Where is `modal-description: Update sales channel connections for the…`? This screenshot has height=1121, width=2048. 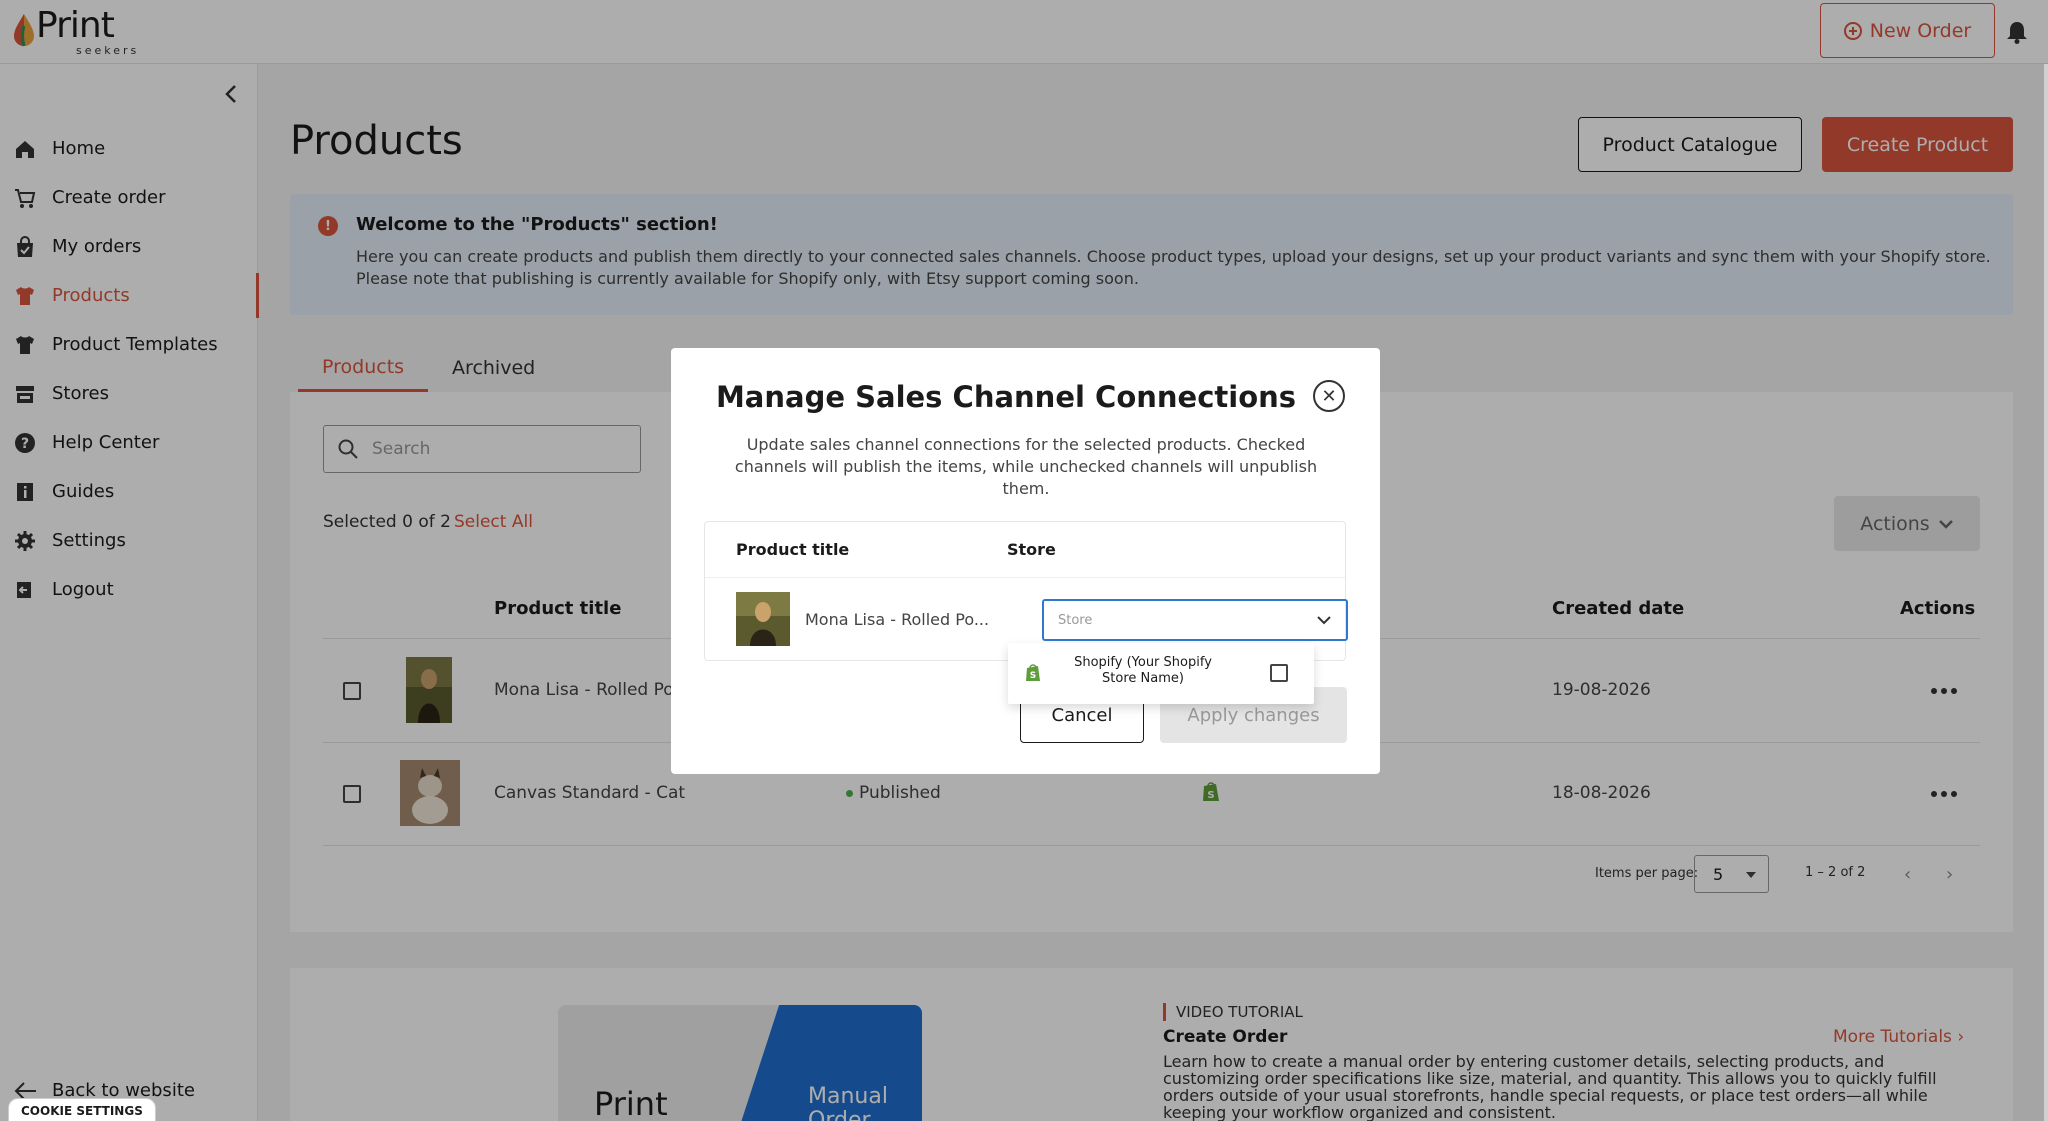 modal-description: Update sales channel connections for the… is located at coordinates (1026, 466).